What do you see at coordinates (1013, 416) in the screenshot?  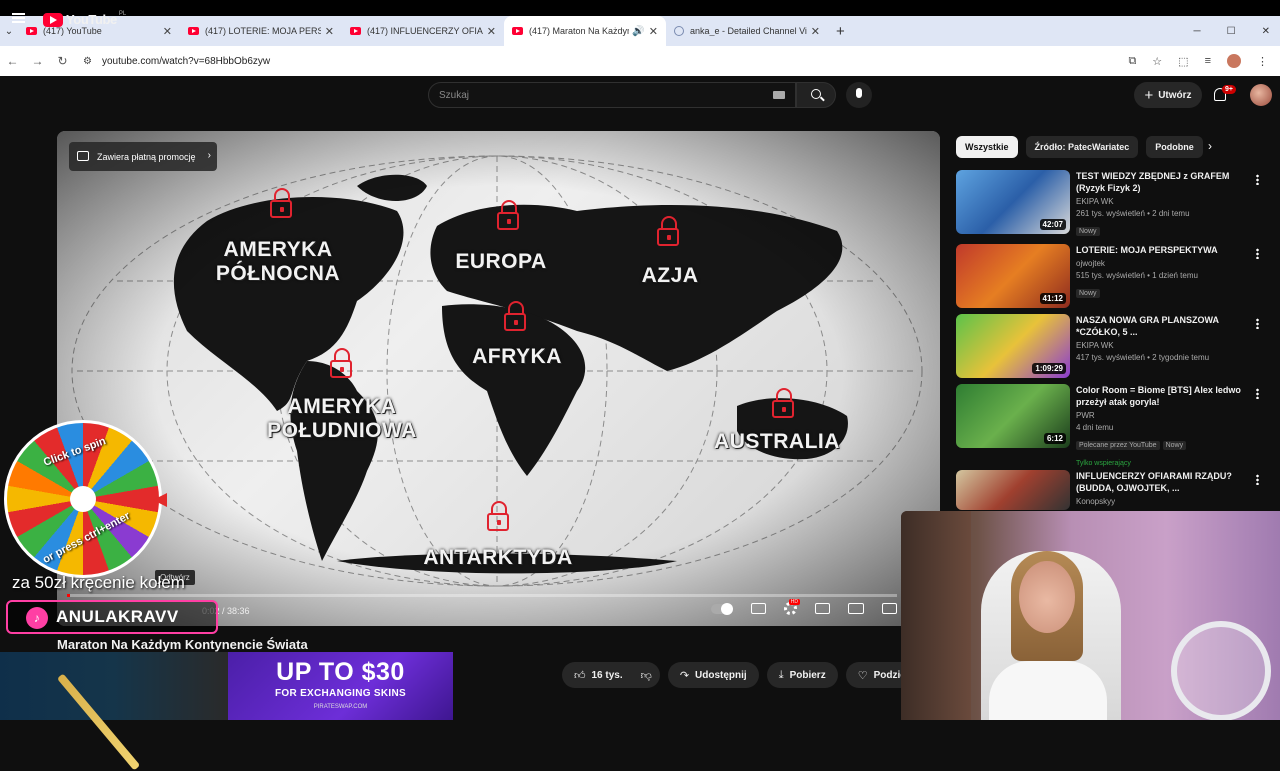 I see `video-thumbnail: 6:12` at bounding box center [1013, 416].